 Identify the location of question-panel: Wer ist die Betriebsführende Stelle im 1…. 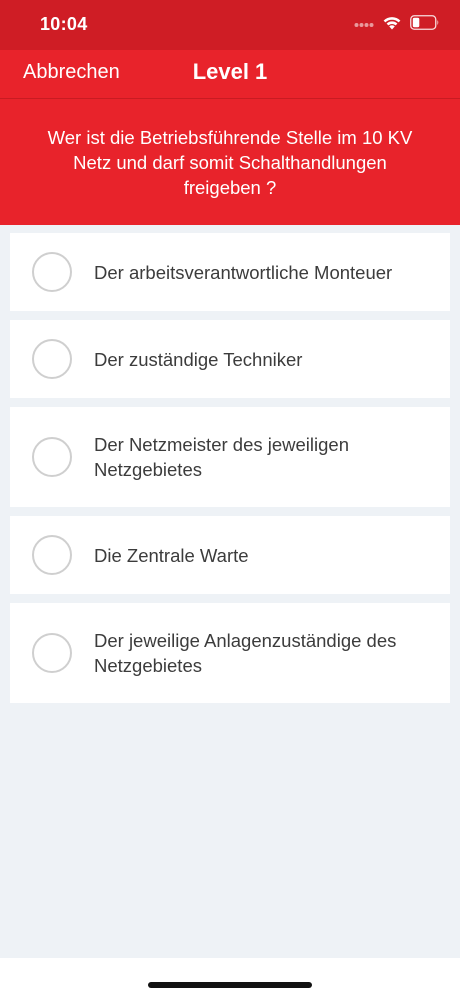
(230, 162).